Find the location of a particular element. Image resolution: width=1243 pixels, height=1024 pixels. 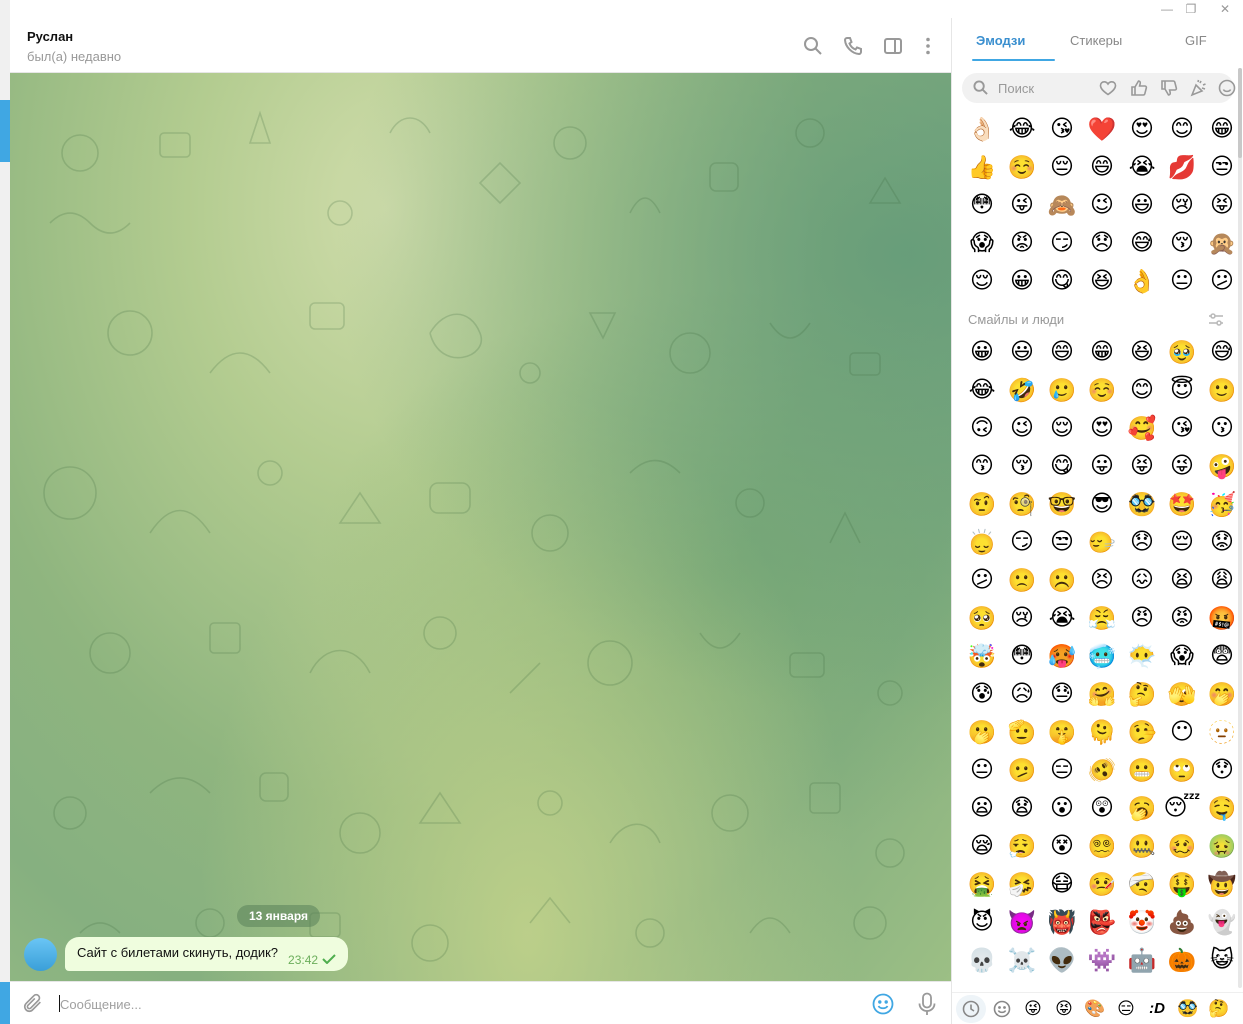

recent-emoji: 👌🏻 is located at coordinates (982, 129).